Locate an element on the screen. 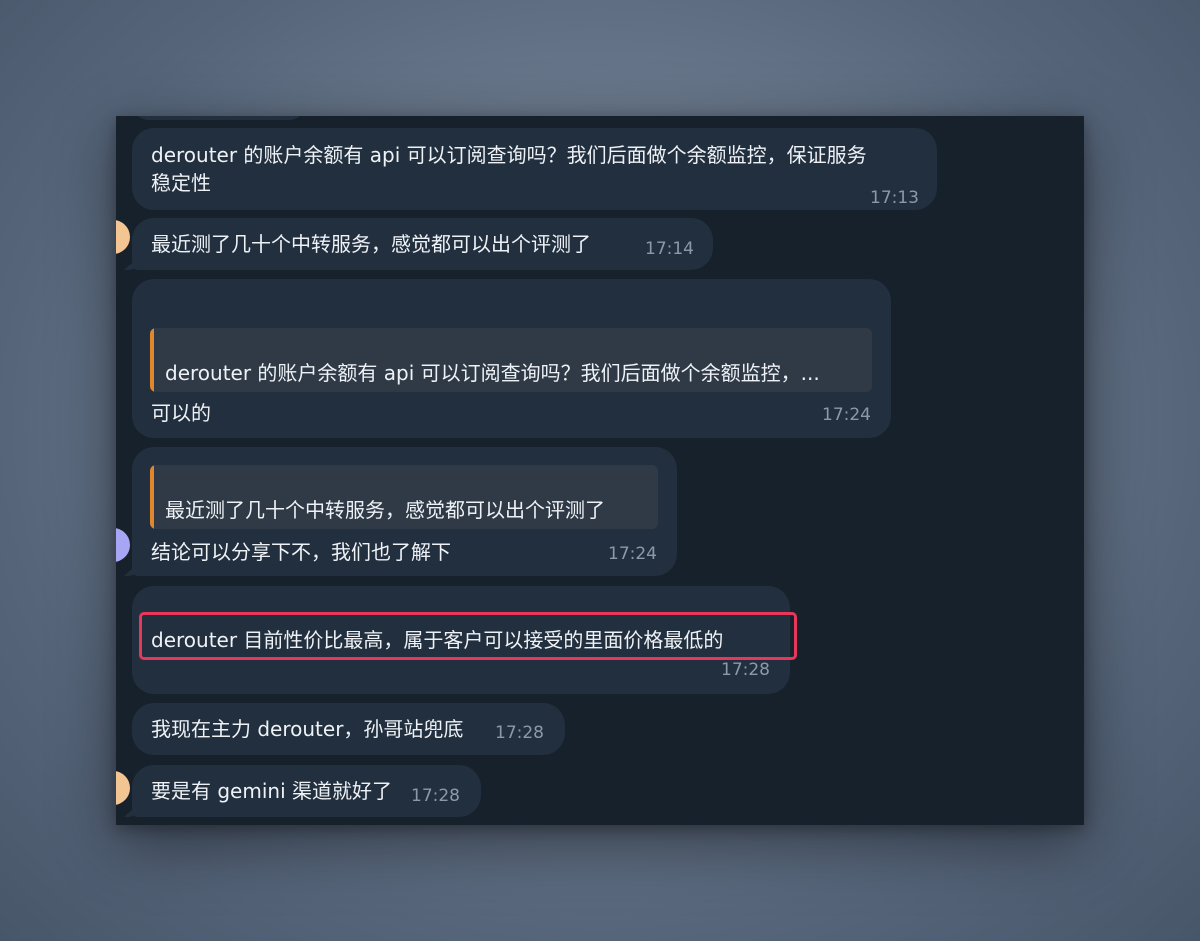 Image resolution: width=1200 pixels, height=941 pixels. message-text: 可以的 is located at coordinates (181, 413).